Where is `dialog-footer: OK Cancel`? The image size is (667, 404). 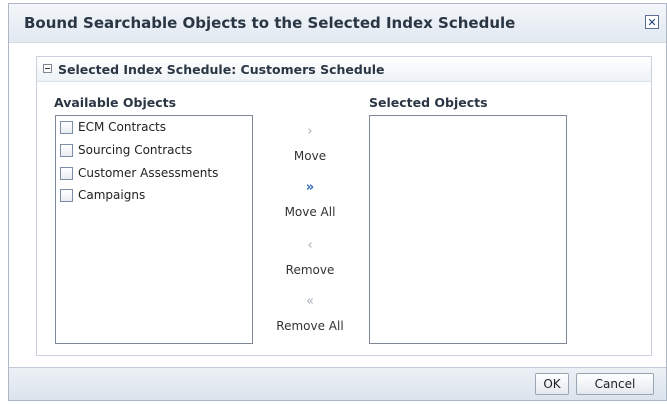
dialog-footer: OK Cancel is located at coordinates (337, 383).